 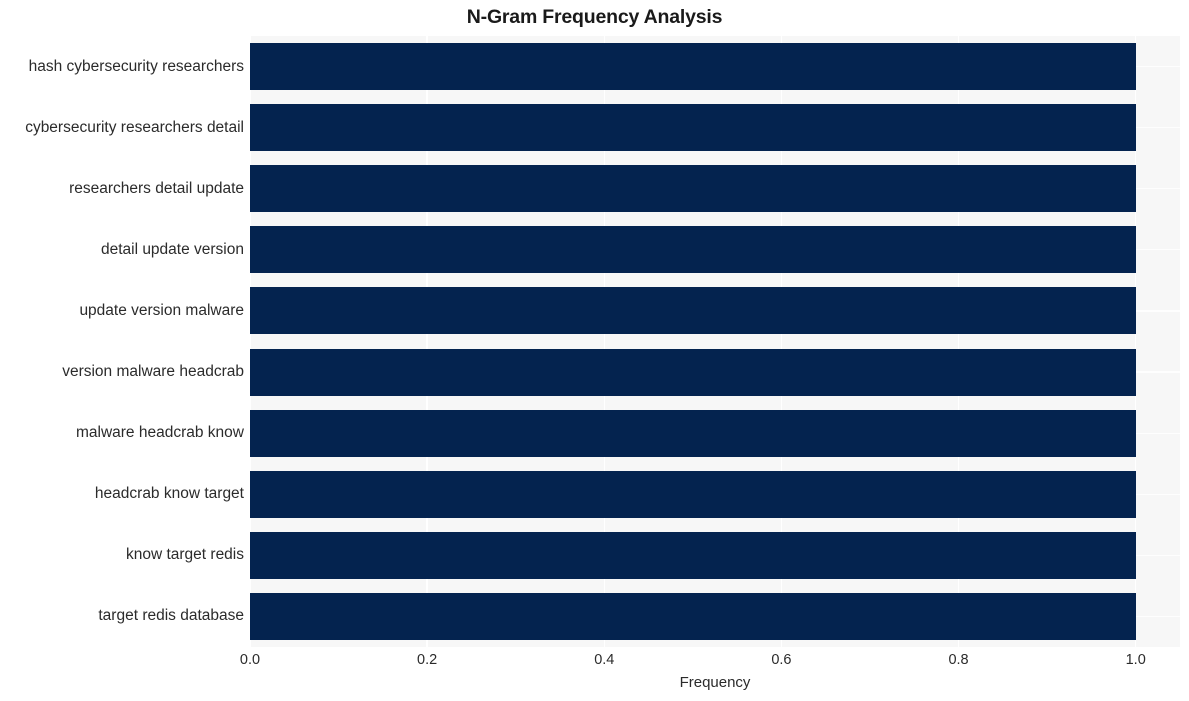 What do you see at coordinates (172, 249) in the screenshot?
I see `y-axis-tick-label: detail update version` at bounding box center [172, 249].